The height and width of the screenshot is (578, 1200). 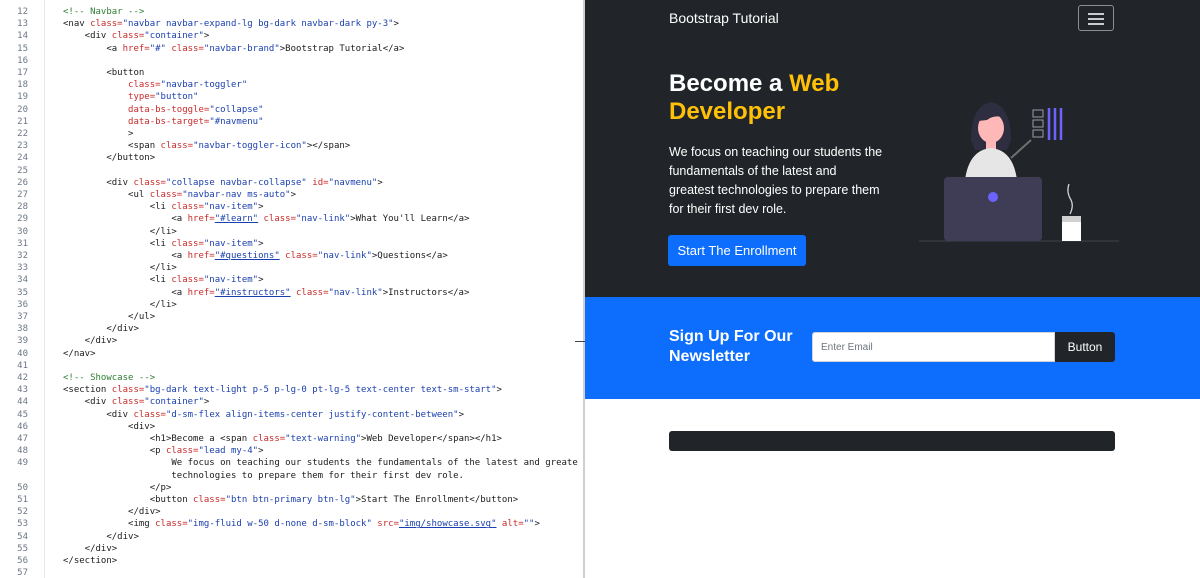 I want to click on code-line: </button>, so click(x=109, y=158).